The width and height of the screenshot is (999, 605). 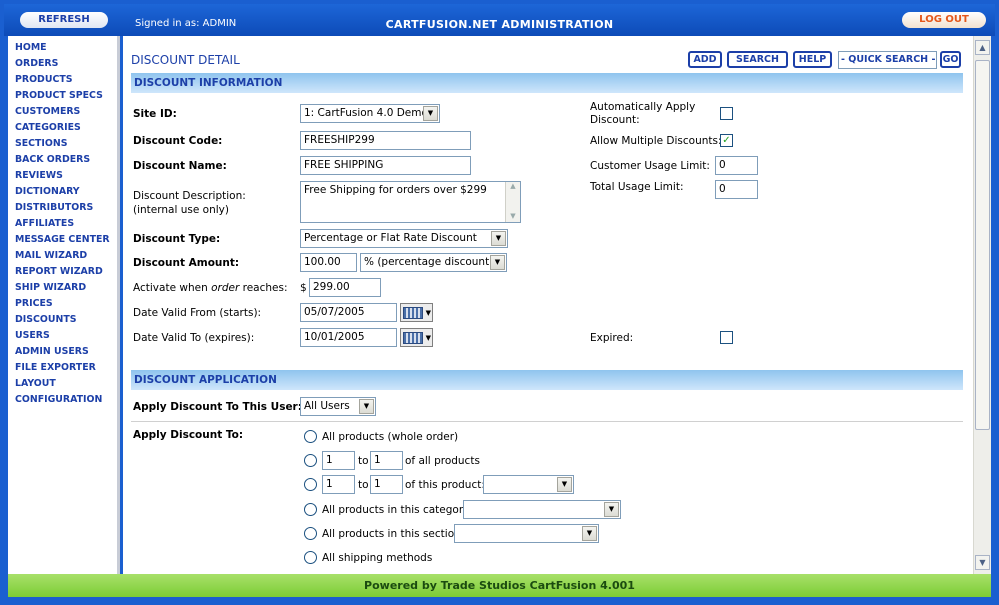 I want to click on radio-range-all-products, so click(x=310, y=460).